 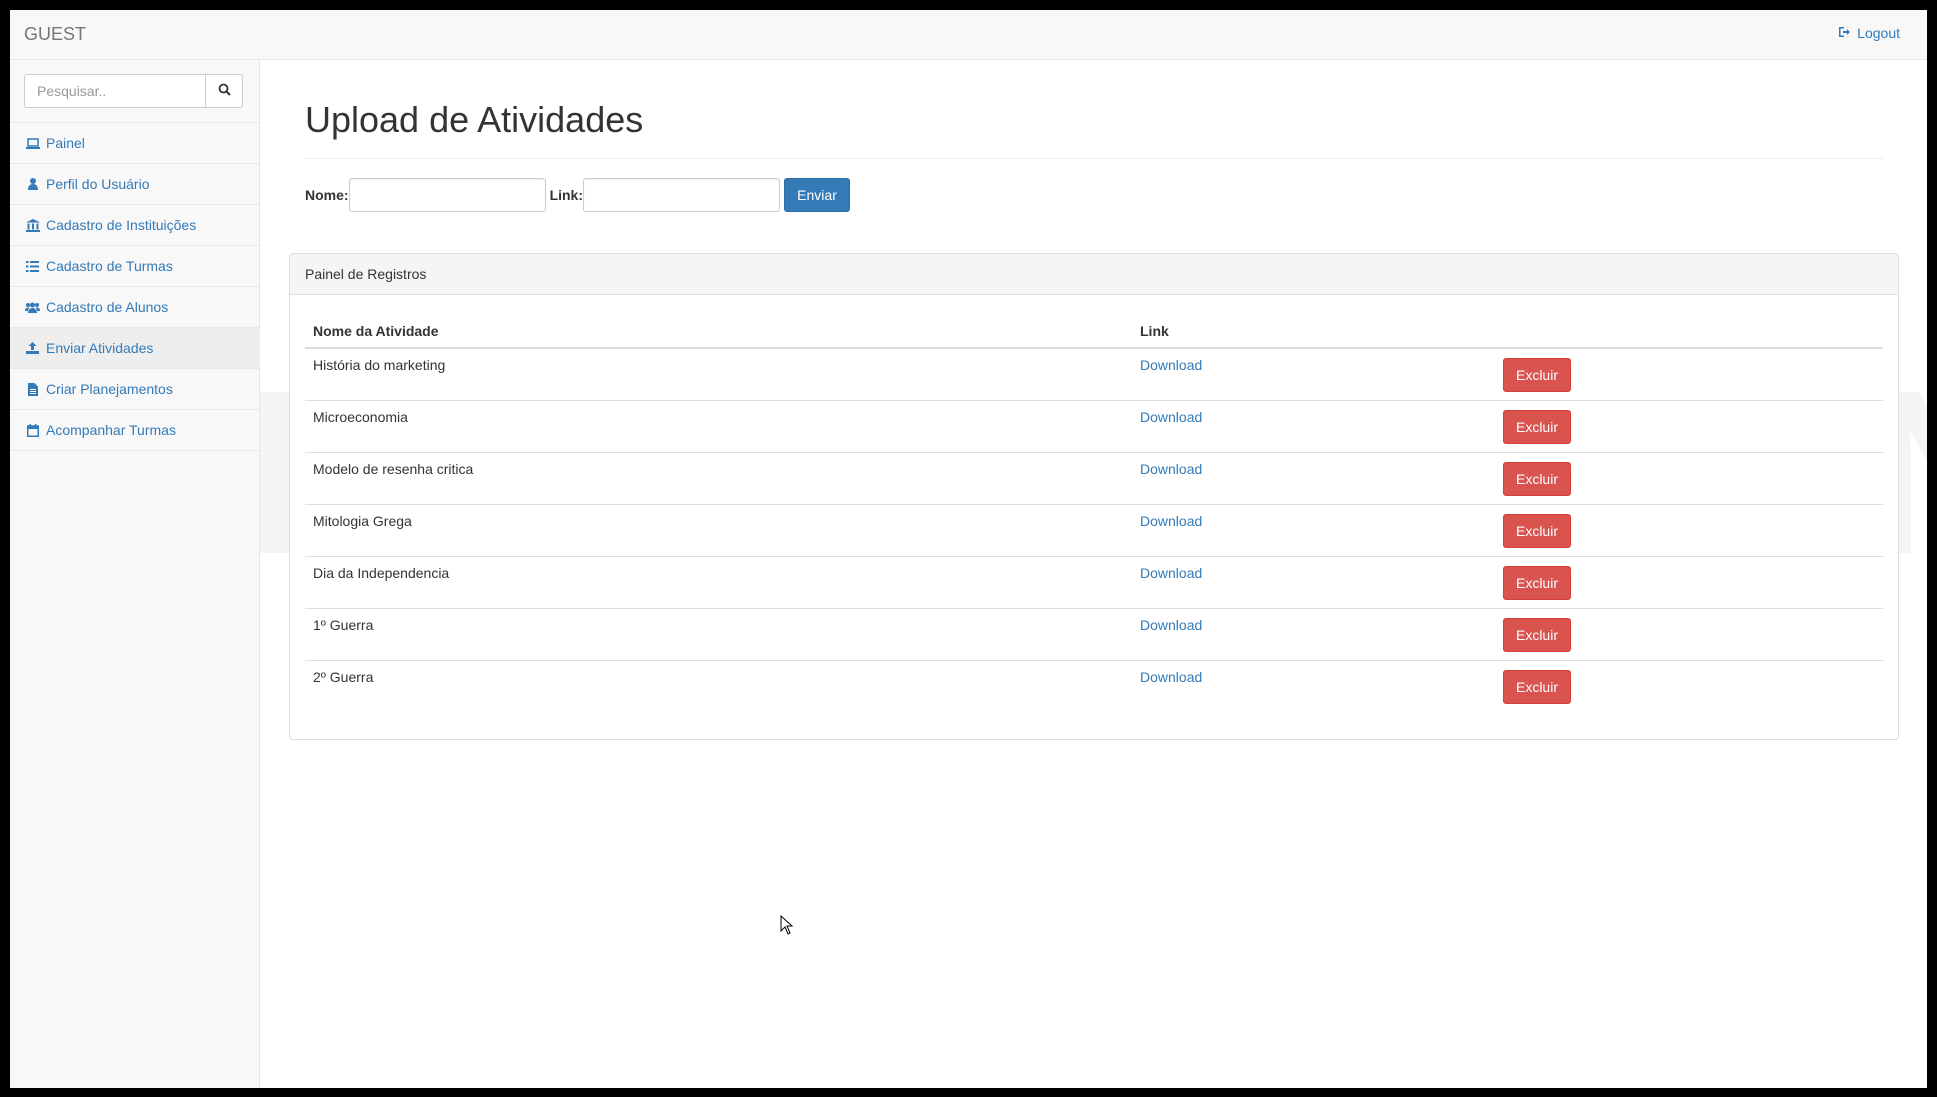 What do you see at coordinates (65, 143) in the screenshot?
I see `sidebar-item-label: Painel` at bounding box center [65, 143].